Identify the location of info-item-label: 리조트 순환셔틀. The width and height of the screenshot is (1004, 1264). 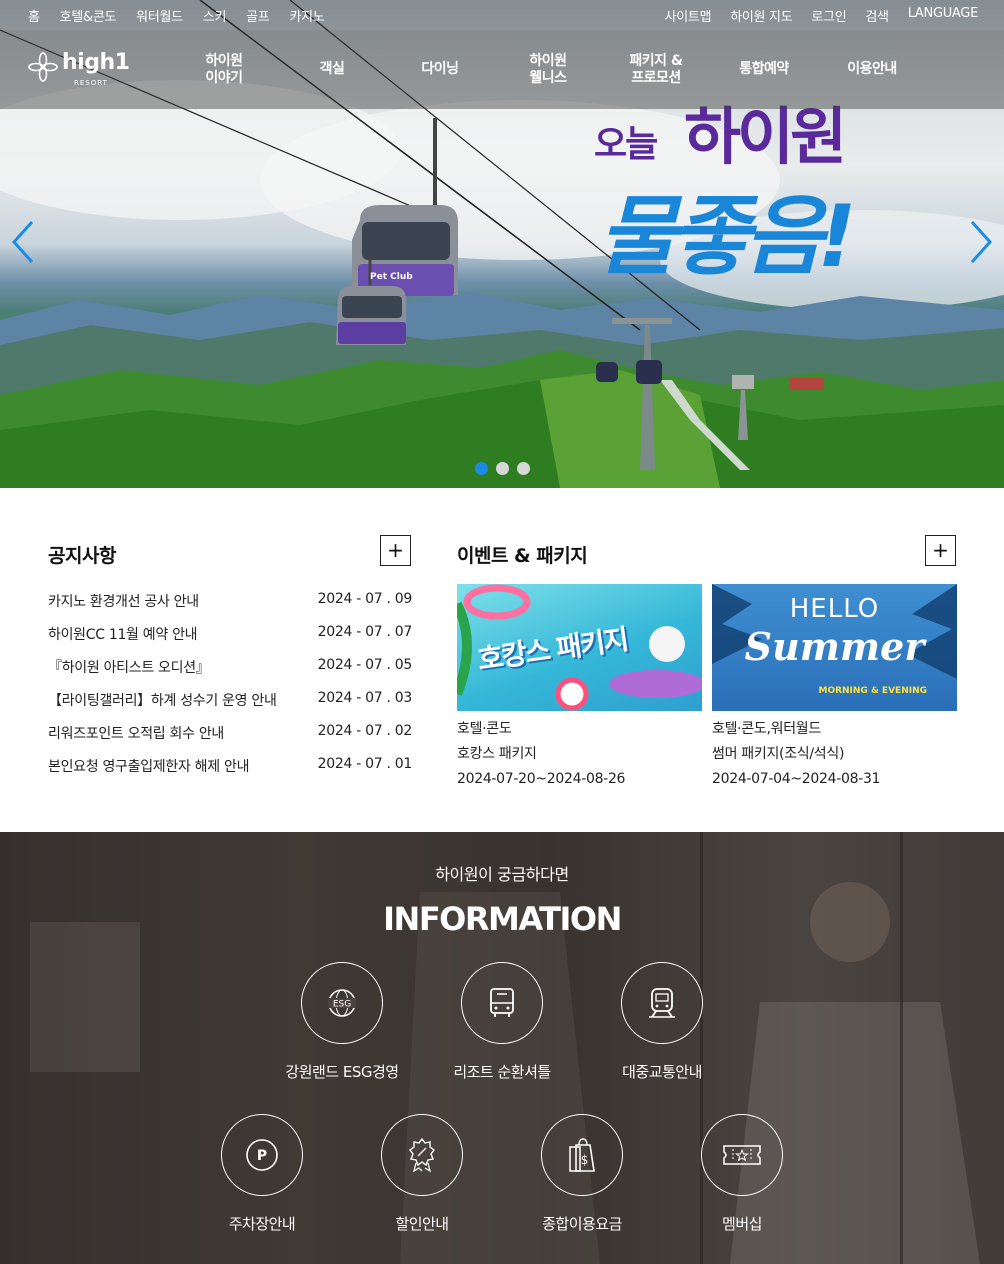
(502, 1072).